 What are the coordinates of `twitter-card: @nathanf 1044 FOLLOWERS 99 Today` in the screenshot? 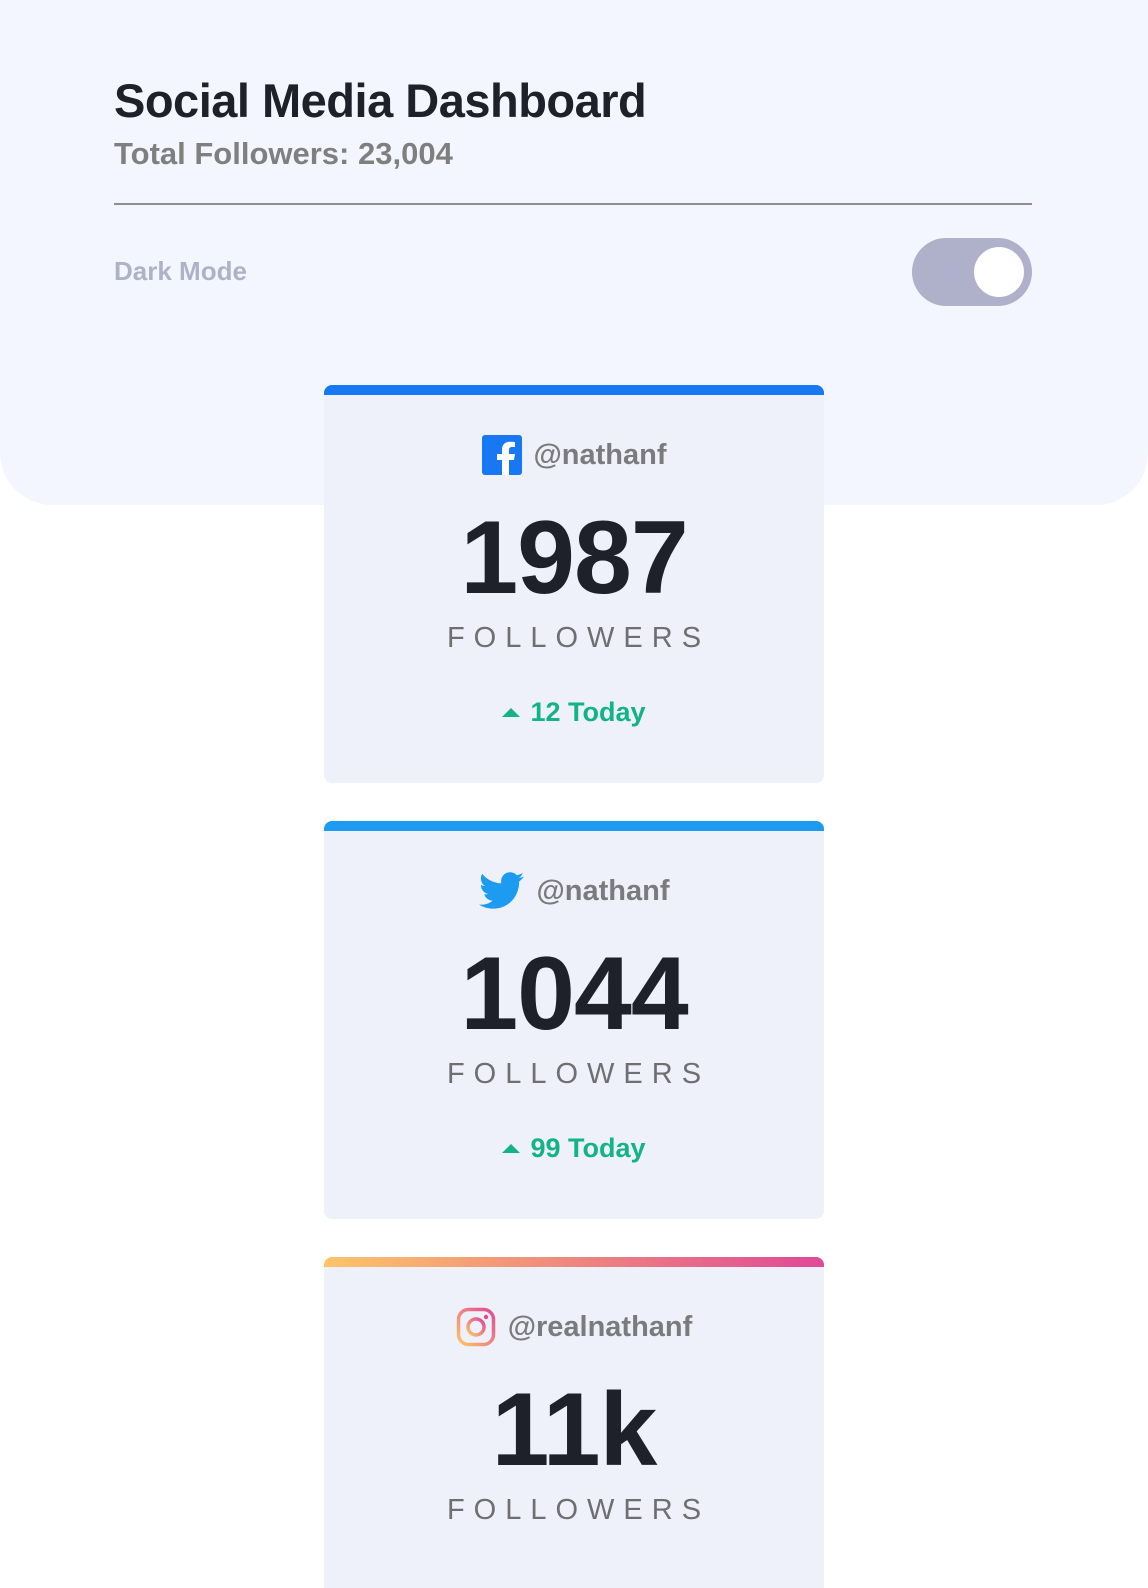 It's located at (574, 1020).